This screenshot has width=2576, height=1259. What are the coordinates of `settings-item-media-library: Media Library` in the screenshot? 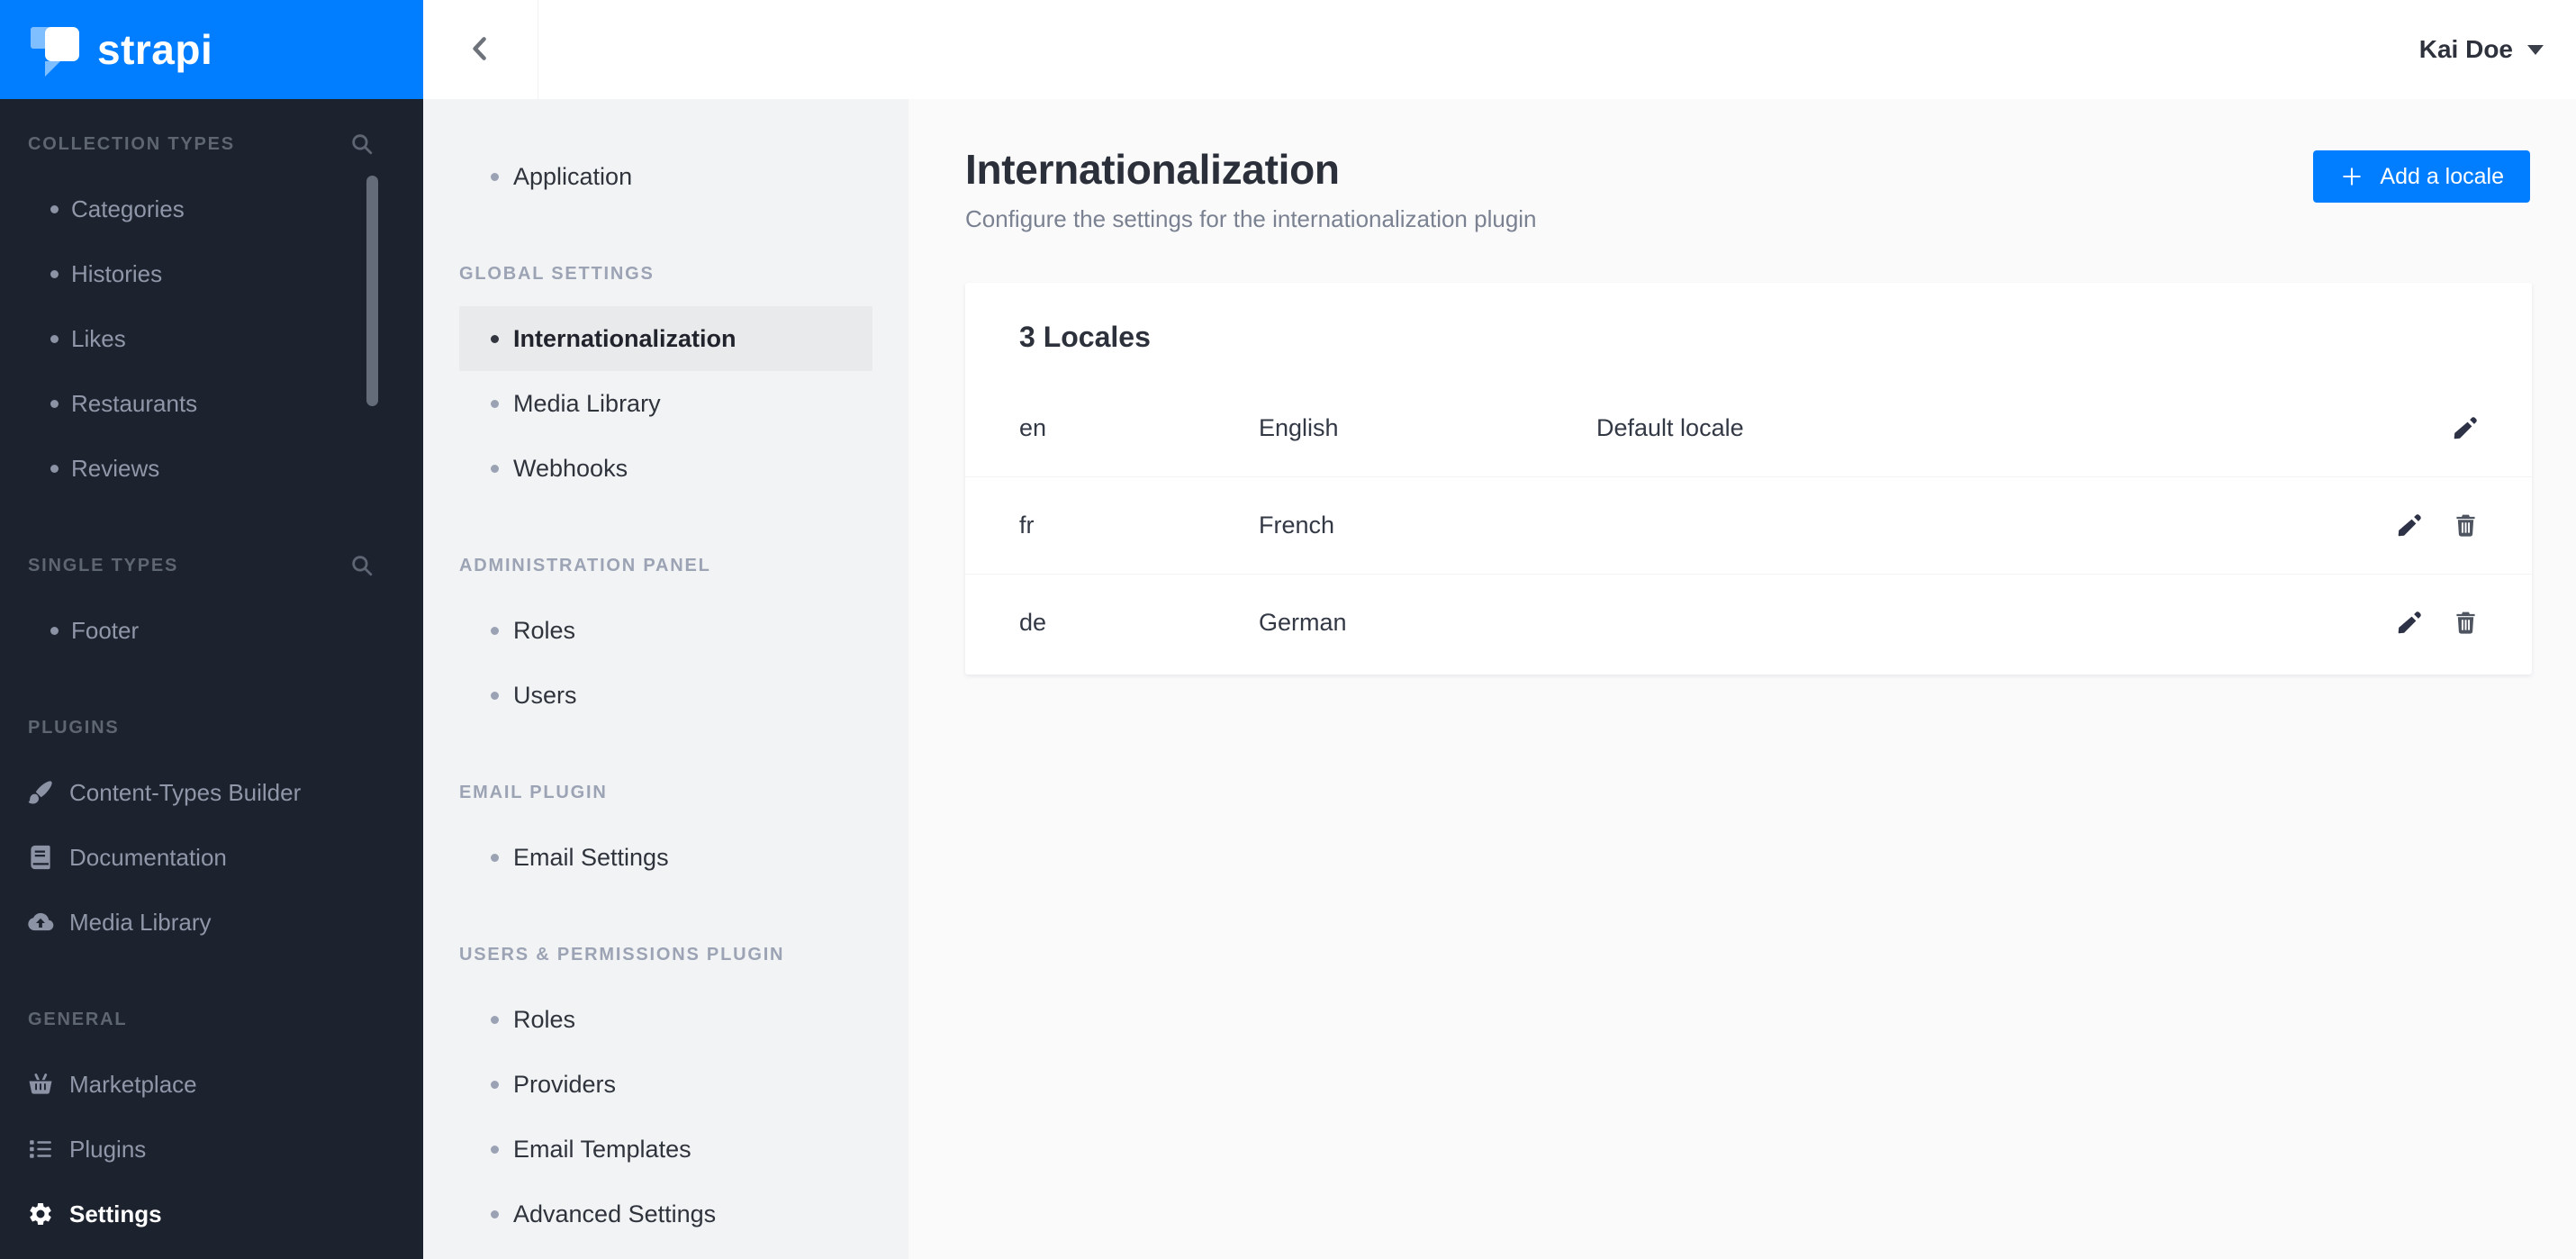 It's located at (665, 403).